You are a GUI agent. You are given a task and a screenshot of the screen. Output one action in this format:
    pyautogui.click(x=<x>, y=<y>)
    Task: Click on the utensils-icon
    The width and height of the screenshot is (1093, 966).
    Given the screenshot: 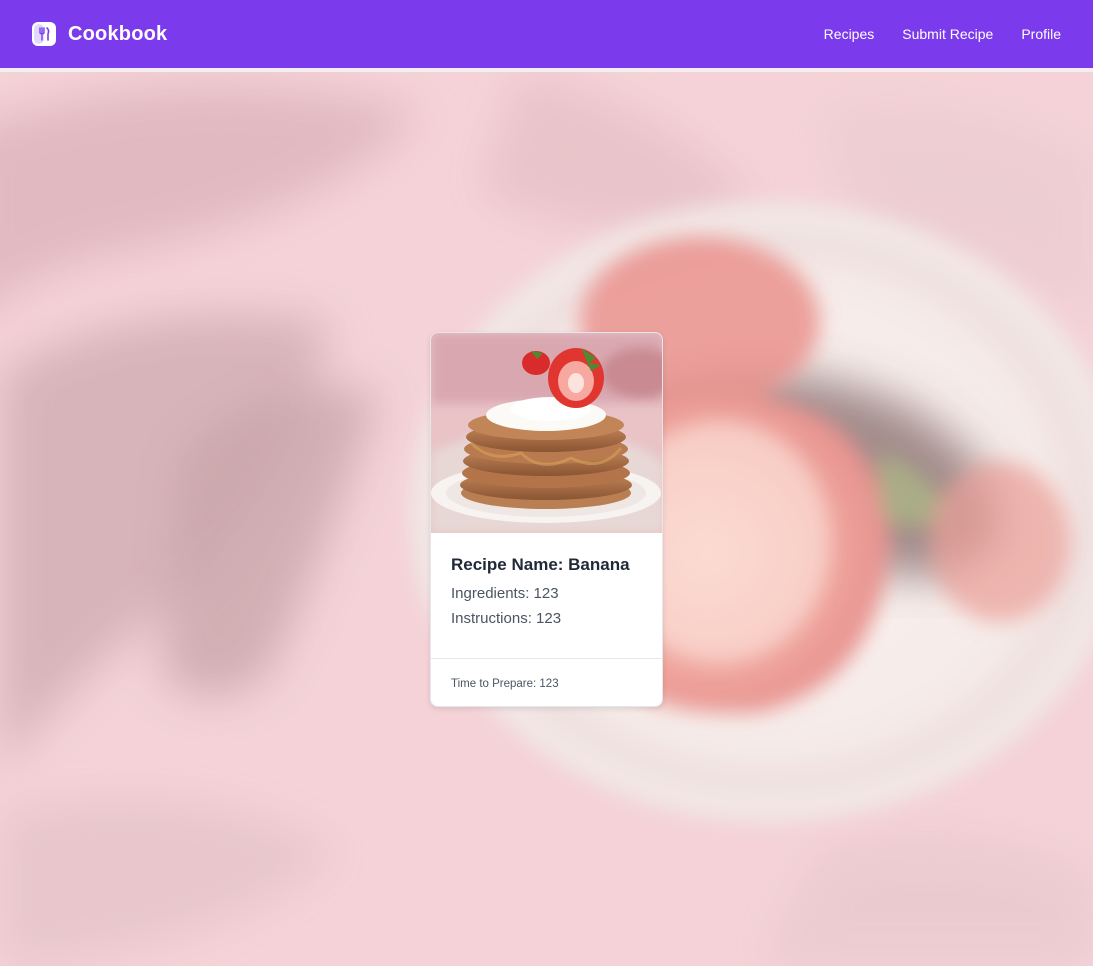 What is the action you would take?
    pyautogui.click(x=44, y=34)
    